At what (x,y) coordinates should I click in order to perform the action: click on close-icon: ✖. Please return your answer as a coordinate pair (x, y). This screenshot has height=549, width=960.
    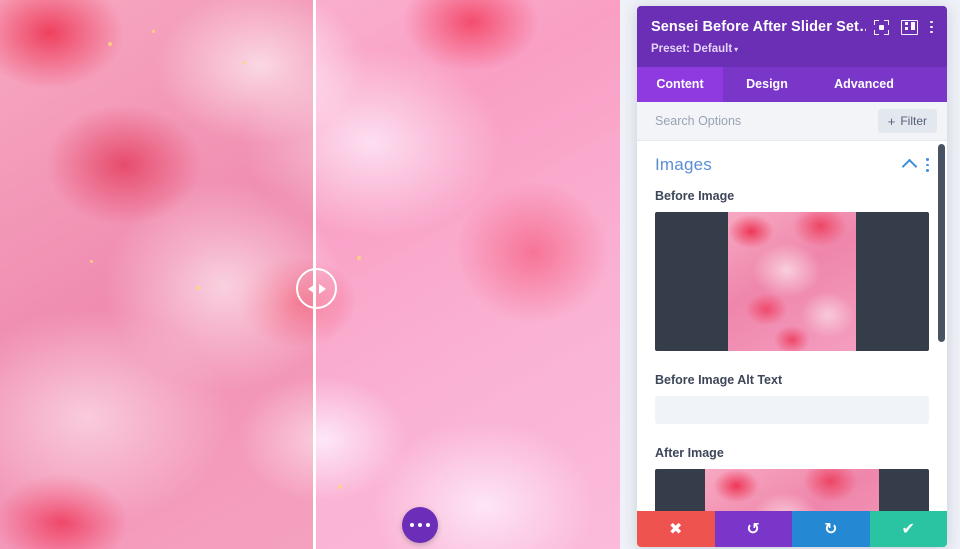
    Looking at the image, I should click on (676, 528).